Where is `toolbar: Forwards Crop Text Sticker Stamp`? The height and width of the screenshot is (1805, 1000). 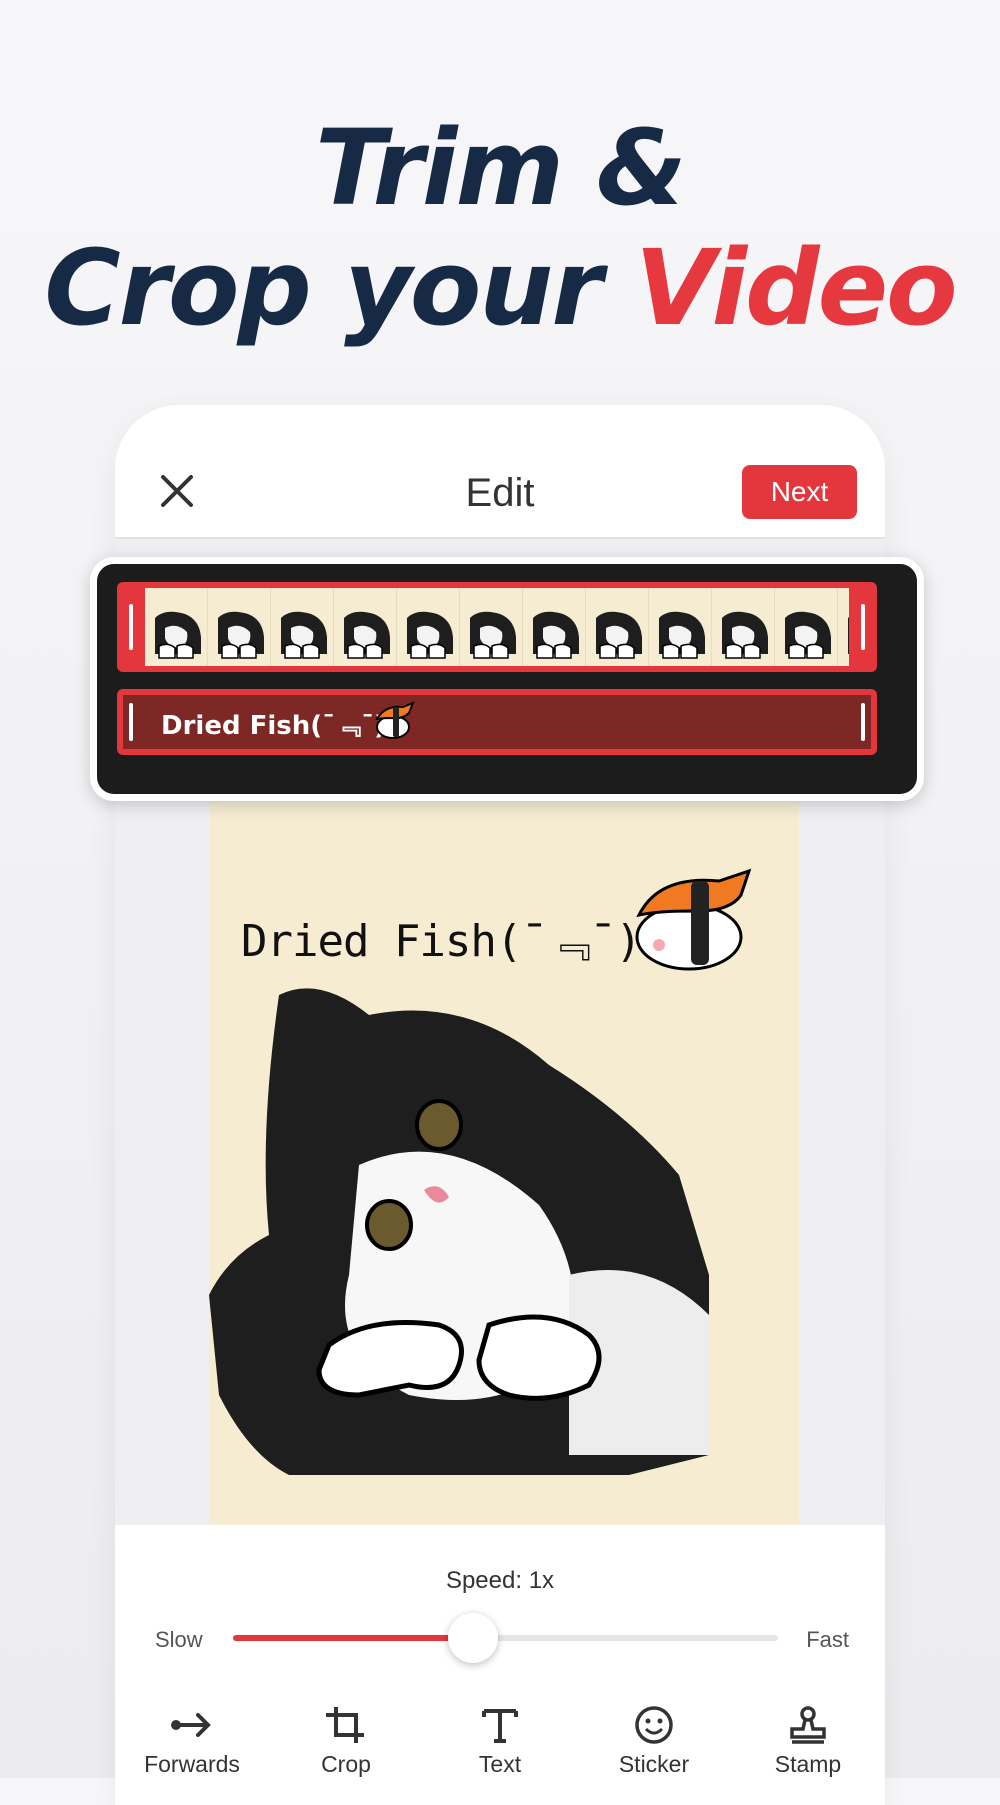
toolbar: Forwards Crop Text Sticker Stamp is located at coordinates (500, 1741).